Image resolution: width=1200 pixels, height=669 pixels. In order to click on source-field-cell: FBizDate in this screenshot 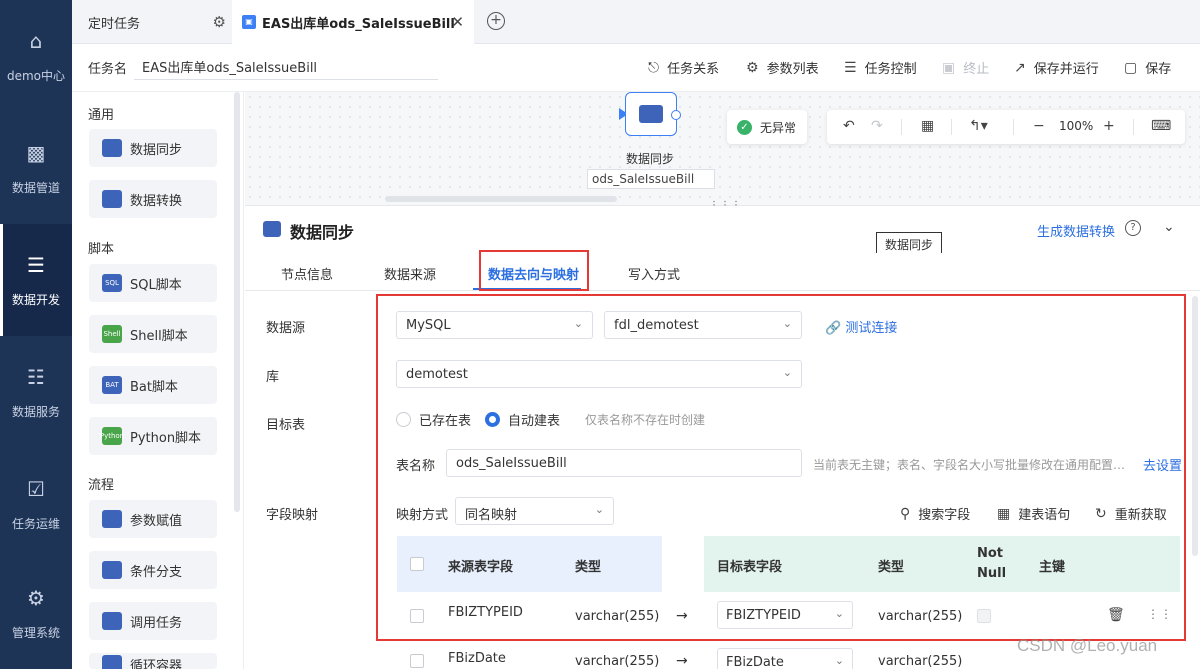, I will do `click(477, 658)`.